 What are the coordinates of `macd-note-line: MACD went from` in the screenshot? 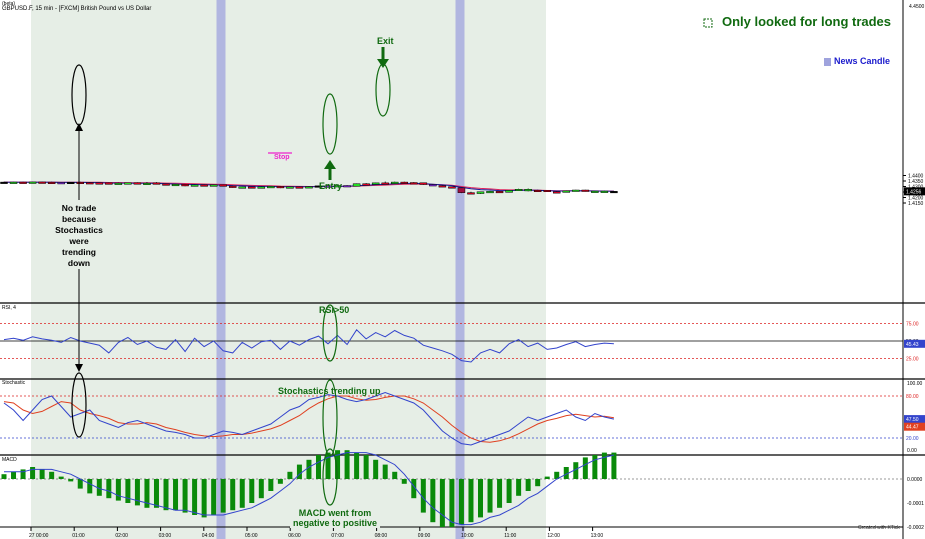 It's located at (335, 513).